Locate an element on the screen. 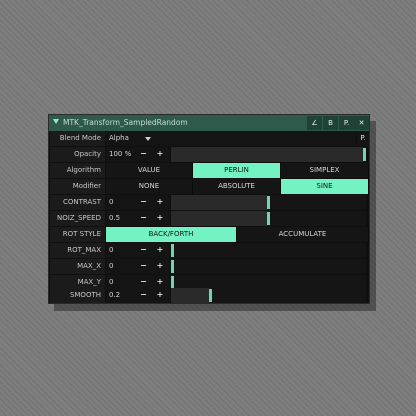 Image resolution: width=416 pixels, height=416 pixels. smooth-slider-handle is located at coordinates (210, 295).